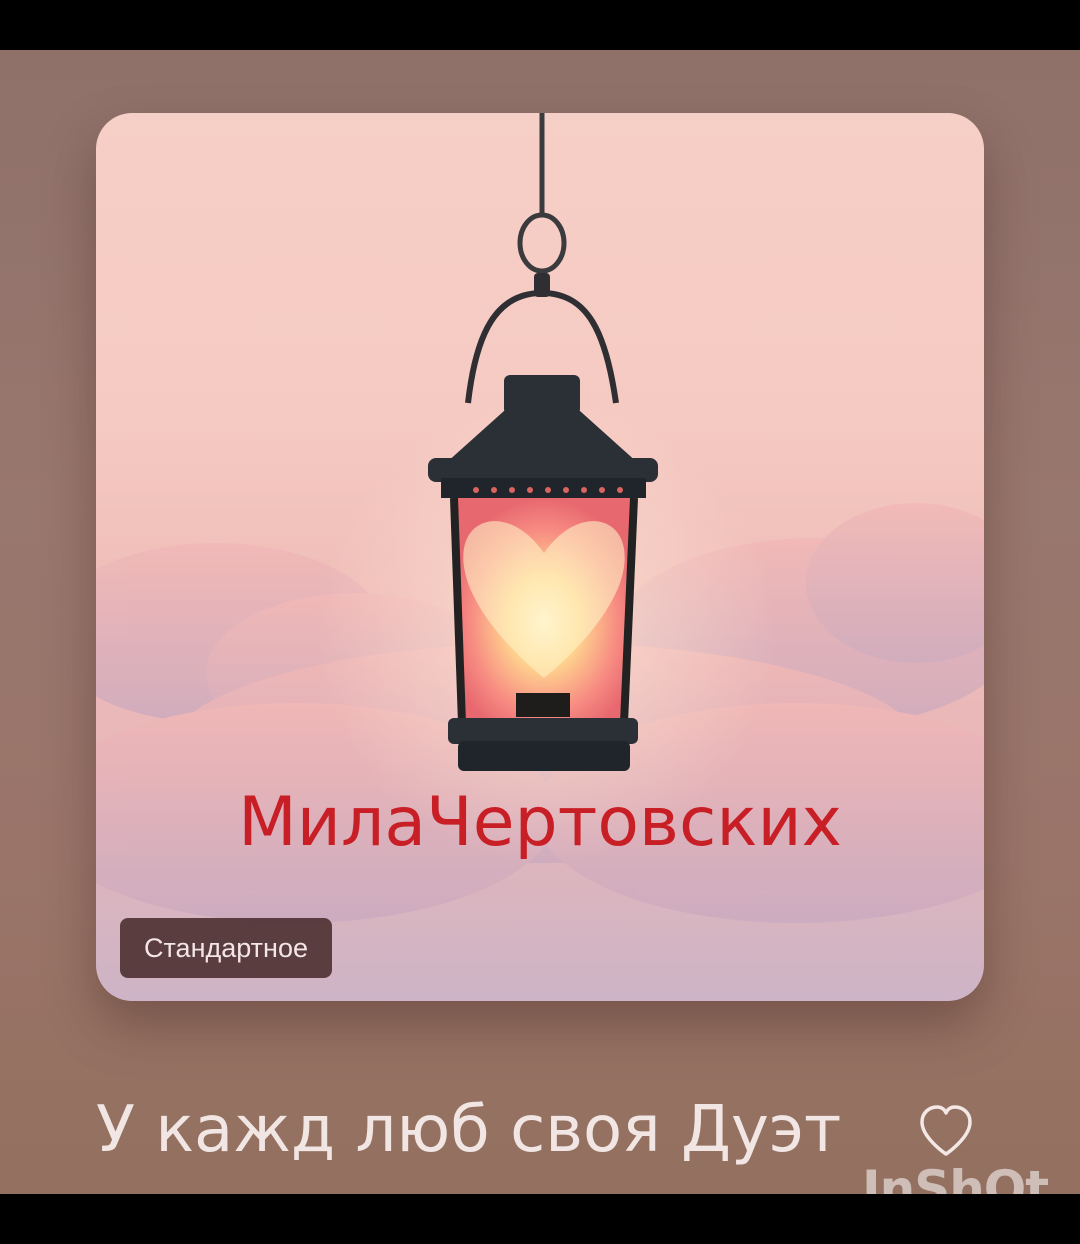  I want to click on track-info-row: У кажд люб своя Дуэт, so click(540, 1130).